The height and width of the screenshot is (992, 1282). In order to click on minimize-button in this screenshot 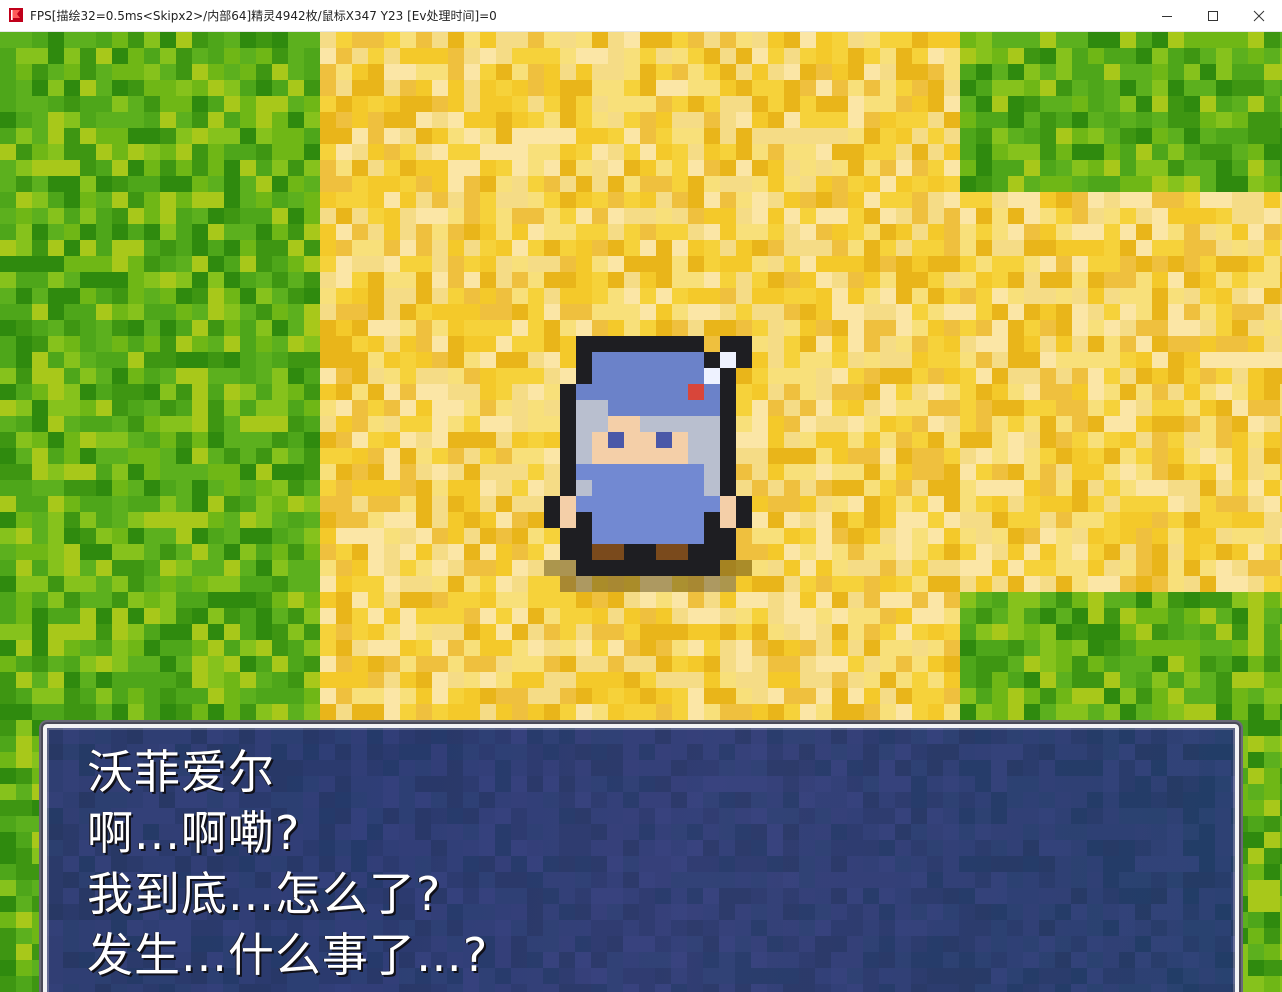, I will do `click(1167, 15)`.